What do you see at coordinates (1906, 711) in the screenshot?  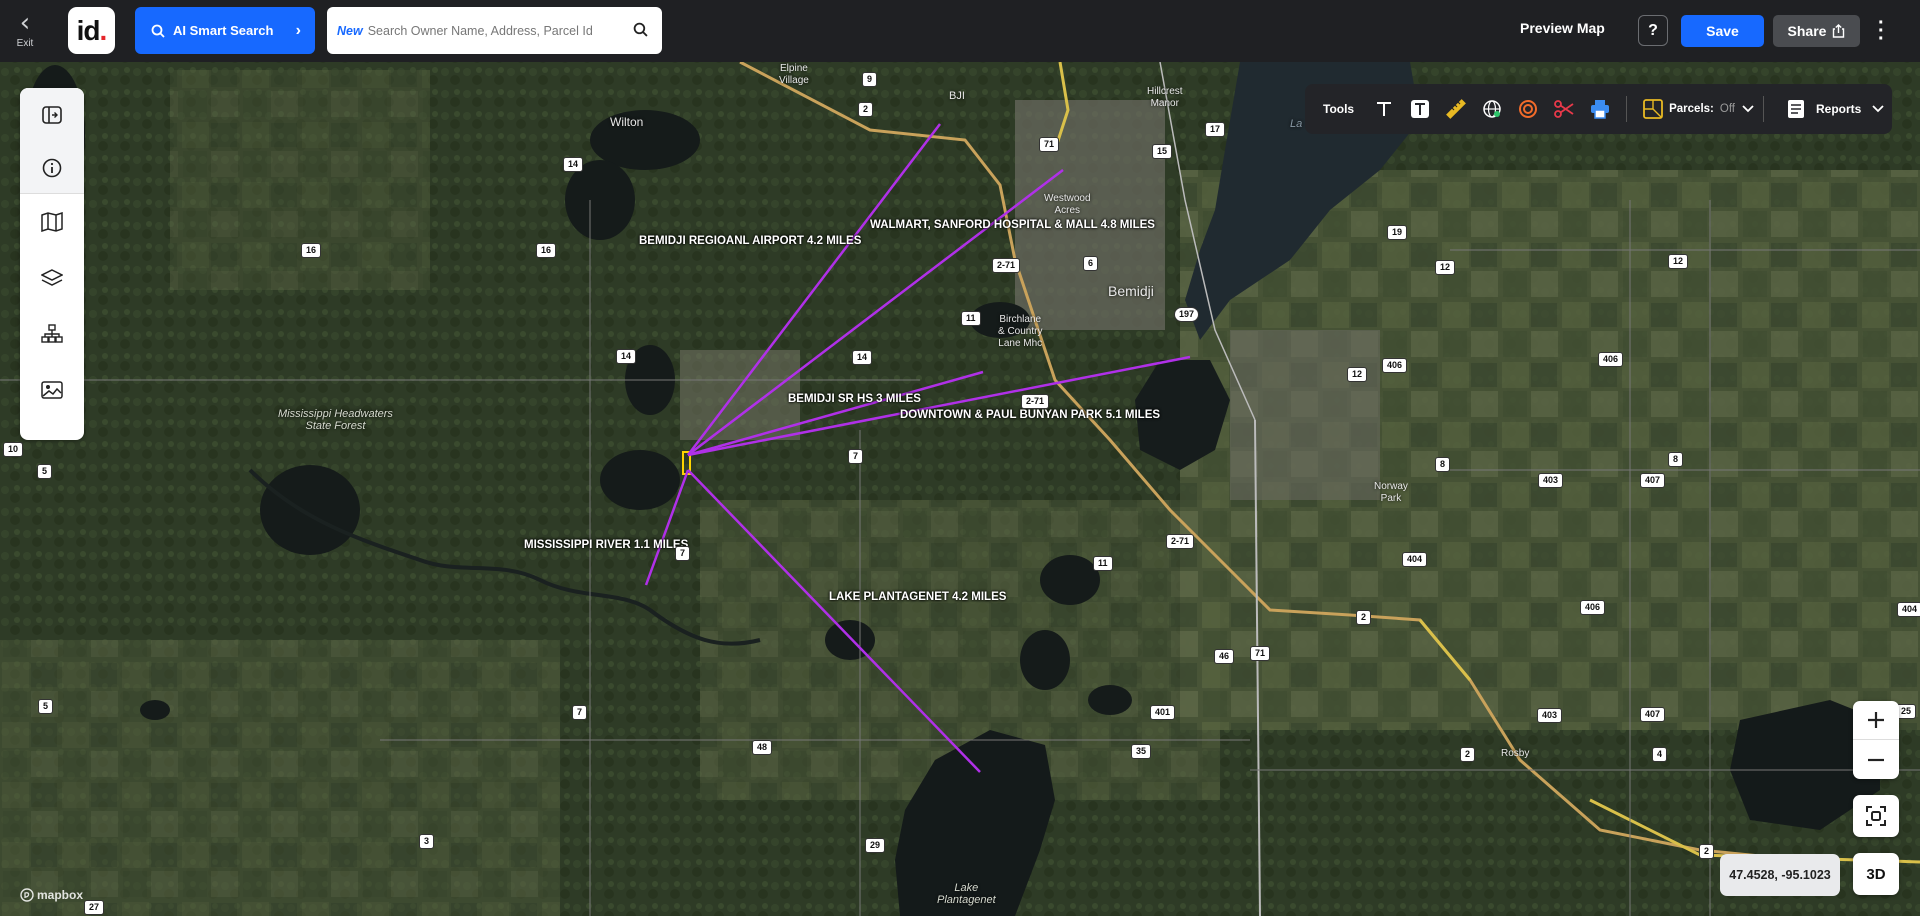 I see `route-shield: 25` at bounding box center [1906, 711].